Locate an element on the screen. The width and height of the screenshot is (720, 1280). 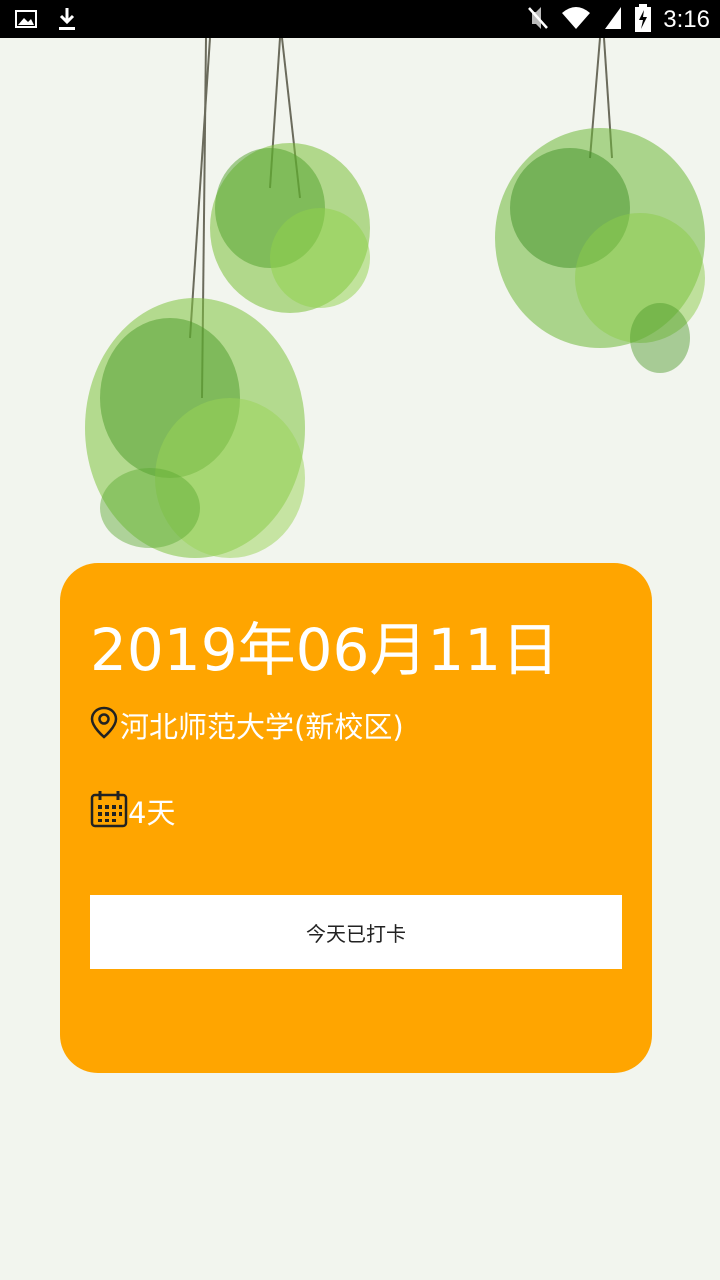
location-pin-icon is located at coordinates (104, 725).